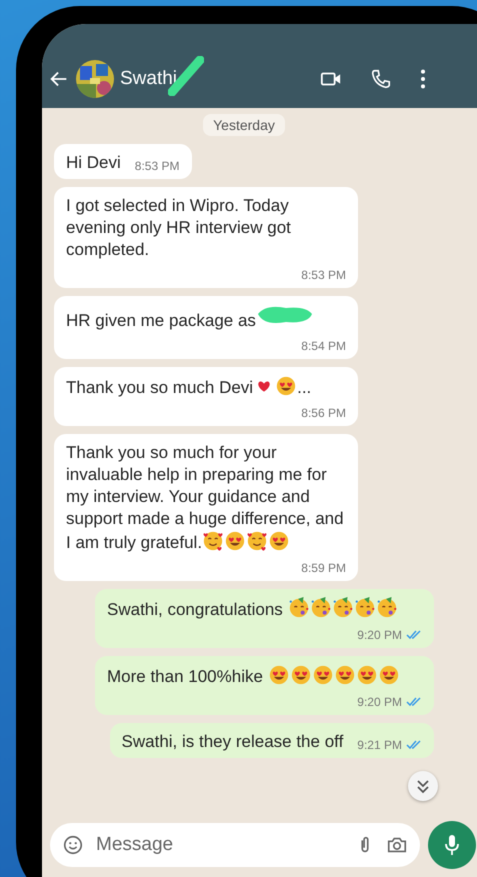 The image size is (477, 877). Describe the element at coordinates (323, 413) in the screenshot. I see `message-time: 8:56 PM` at that location.